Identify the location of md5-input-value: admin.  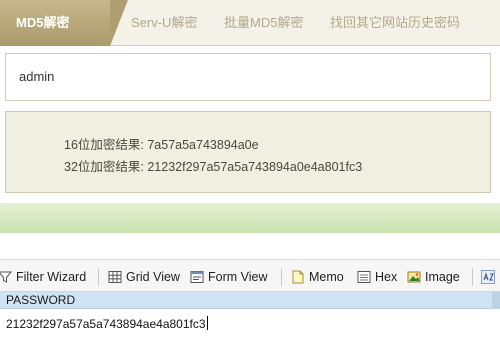
(37, 76).